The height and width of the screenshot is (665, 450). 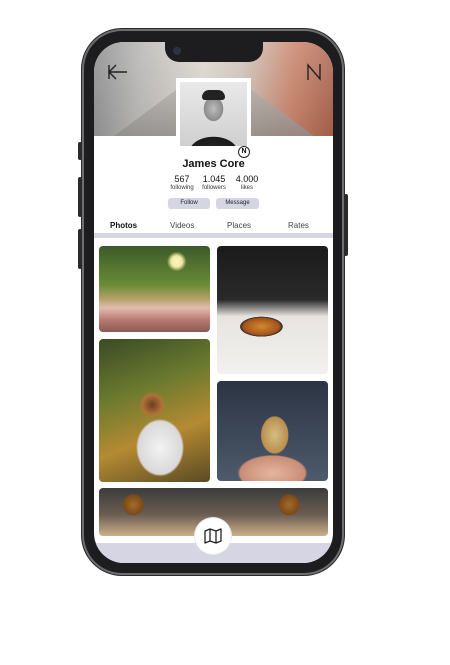 I want to click on brand-n-icon, so click(x=314, y=72).